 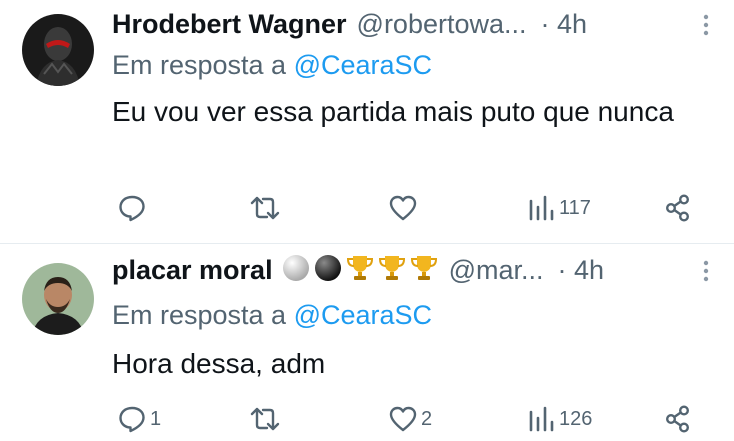 I want to click on views-button: 117, so click(x=559, y=208).